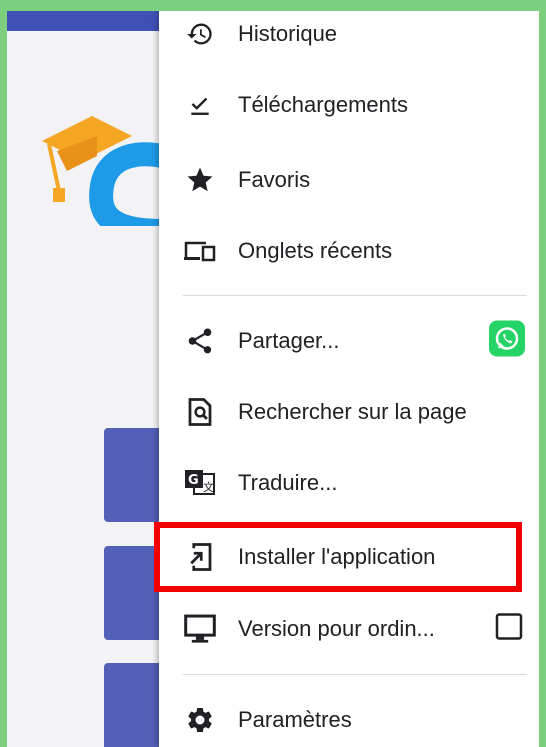 This screenshot has width=546, height=747. What do you see at coordinates (200, 341) in the screenshot?
I see `share-icon` at bounding box center [200, 341].